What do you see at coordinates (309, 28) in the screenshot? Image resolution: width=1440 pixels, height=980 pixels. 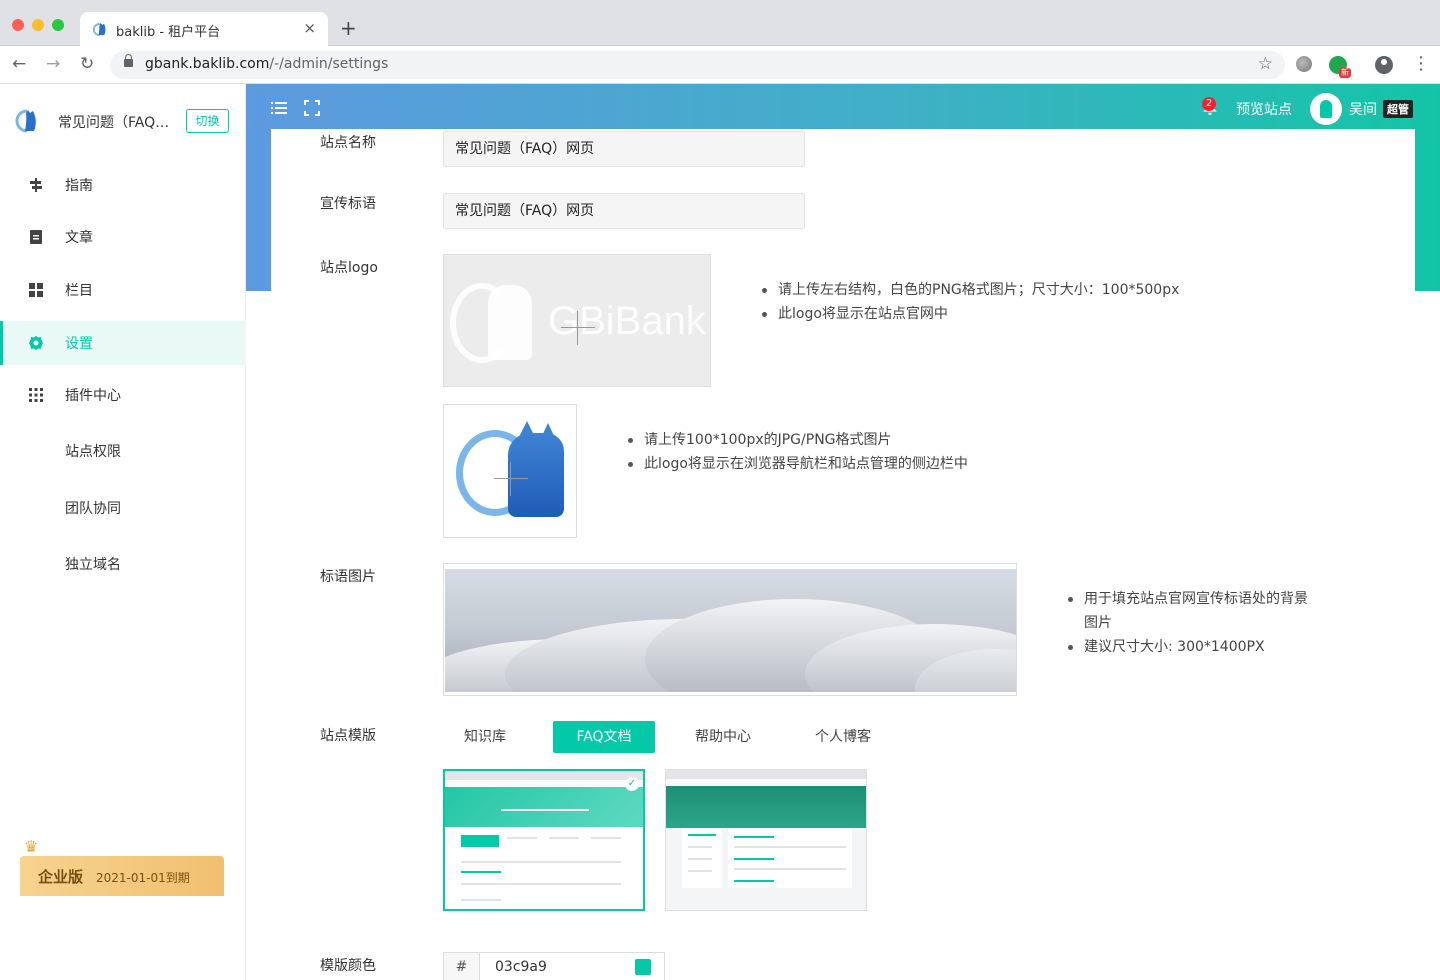 I see `tab-close-icon: ×` at bounding box center [309, 28].